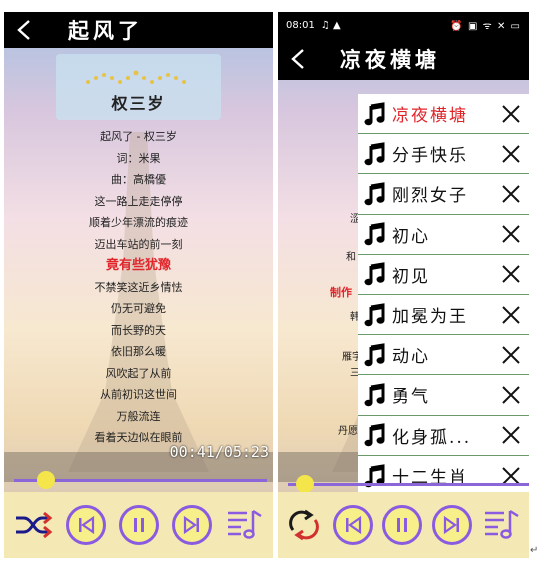 Image resolution: width=538 pixels, height=564 pixels. I want to click on playlist-song-name: 动心, so click(411, 357).